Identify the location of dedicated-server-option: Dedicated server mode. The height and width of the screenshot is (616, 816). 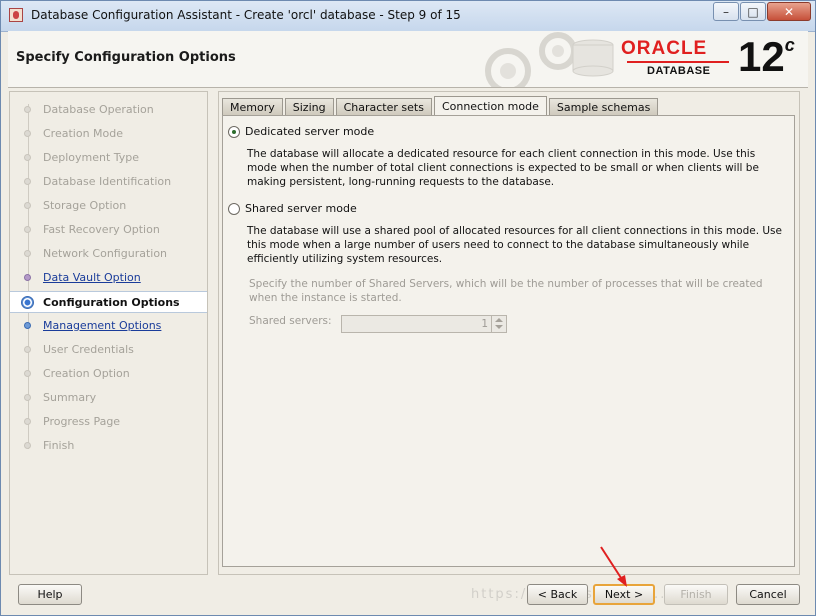
(301, 131).